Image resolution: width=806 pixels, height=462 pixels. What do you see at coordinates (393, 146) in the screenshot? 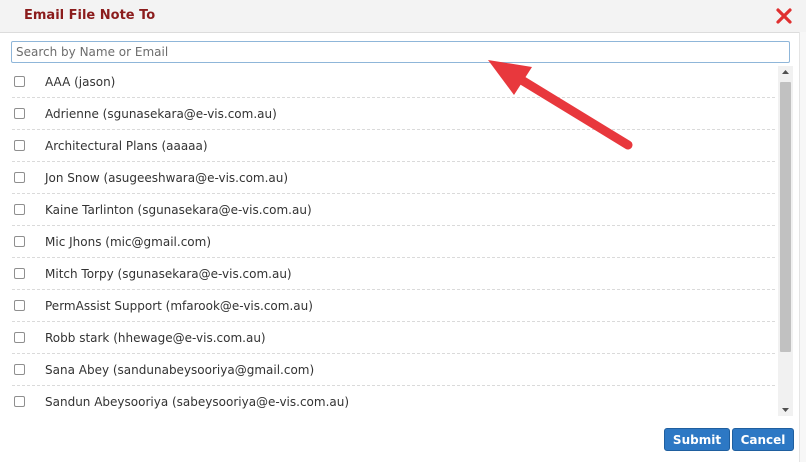
I see `recipient-row: Architectural Plans (aaaaa)` at bounding box center [393, 146].